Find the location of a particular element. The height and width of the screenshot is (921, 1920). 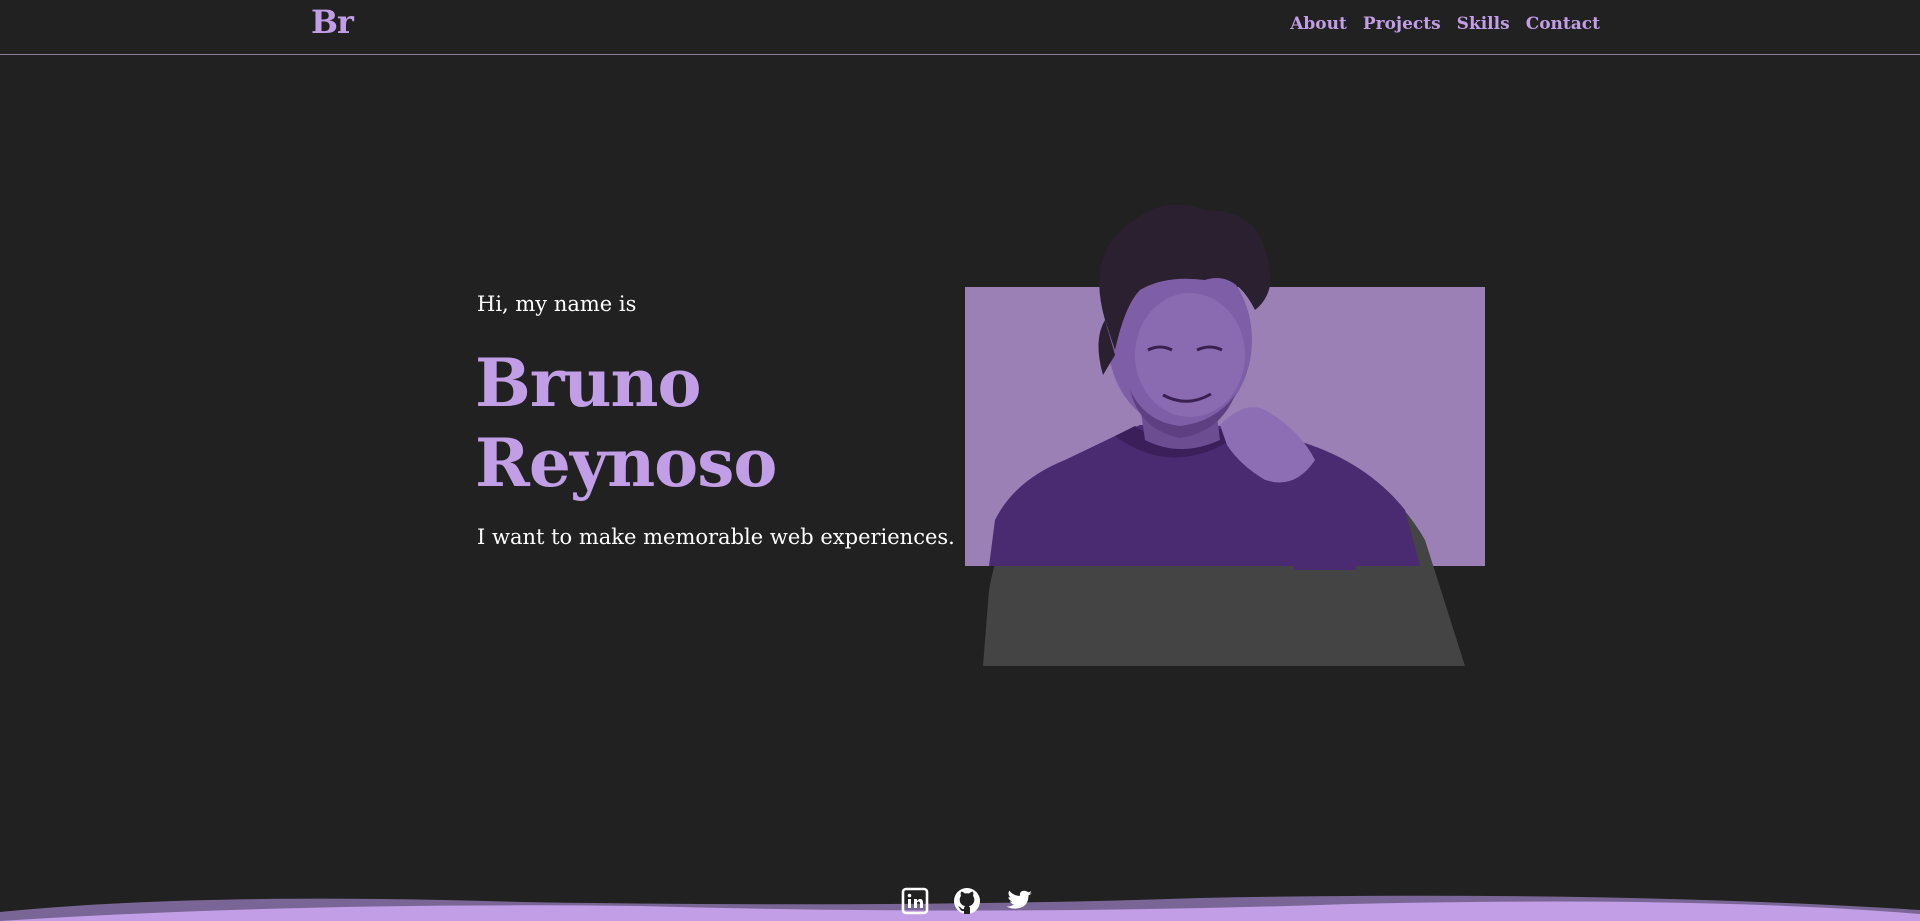

portrait-image is located at coordinates (1225, 435).